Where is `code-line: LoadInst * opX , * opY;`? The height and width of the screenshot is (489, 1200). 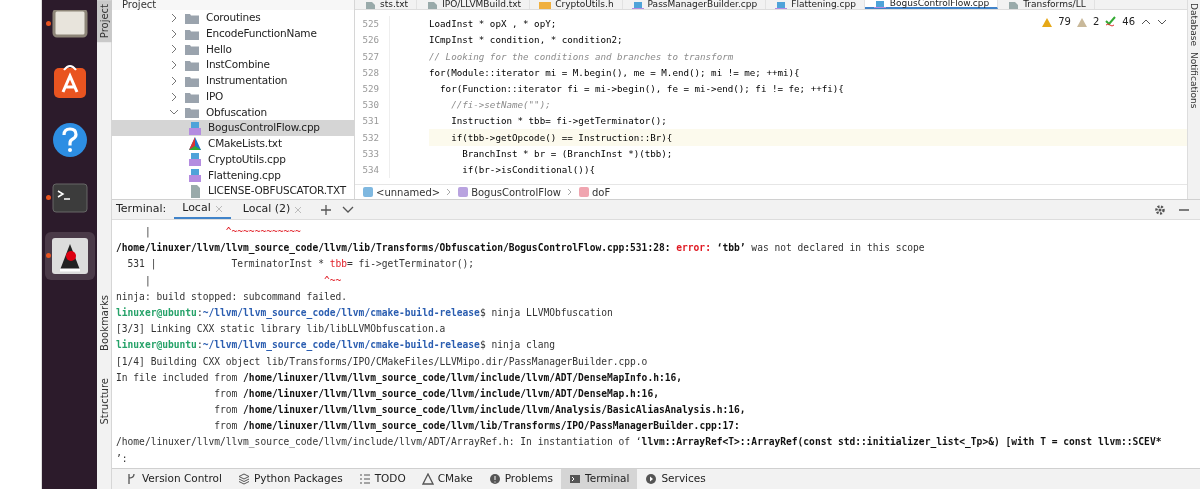
code-line: LoadInst * opX , * opY; is located at coordinates (493, 24).